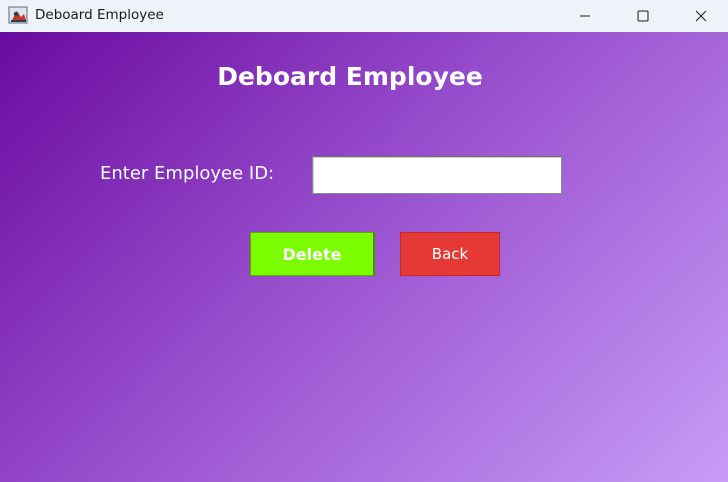 The image size is (728, 482). I want to click on maximize-icon, so click(643, 16).